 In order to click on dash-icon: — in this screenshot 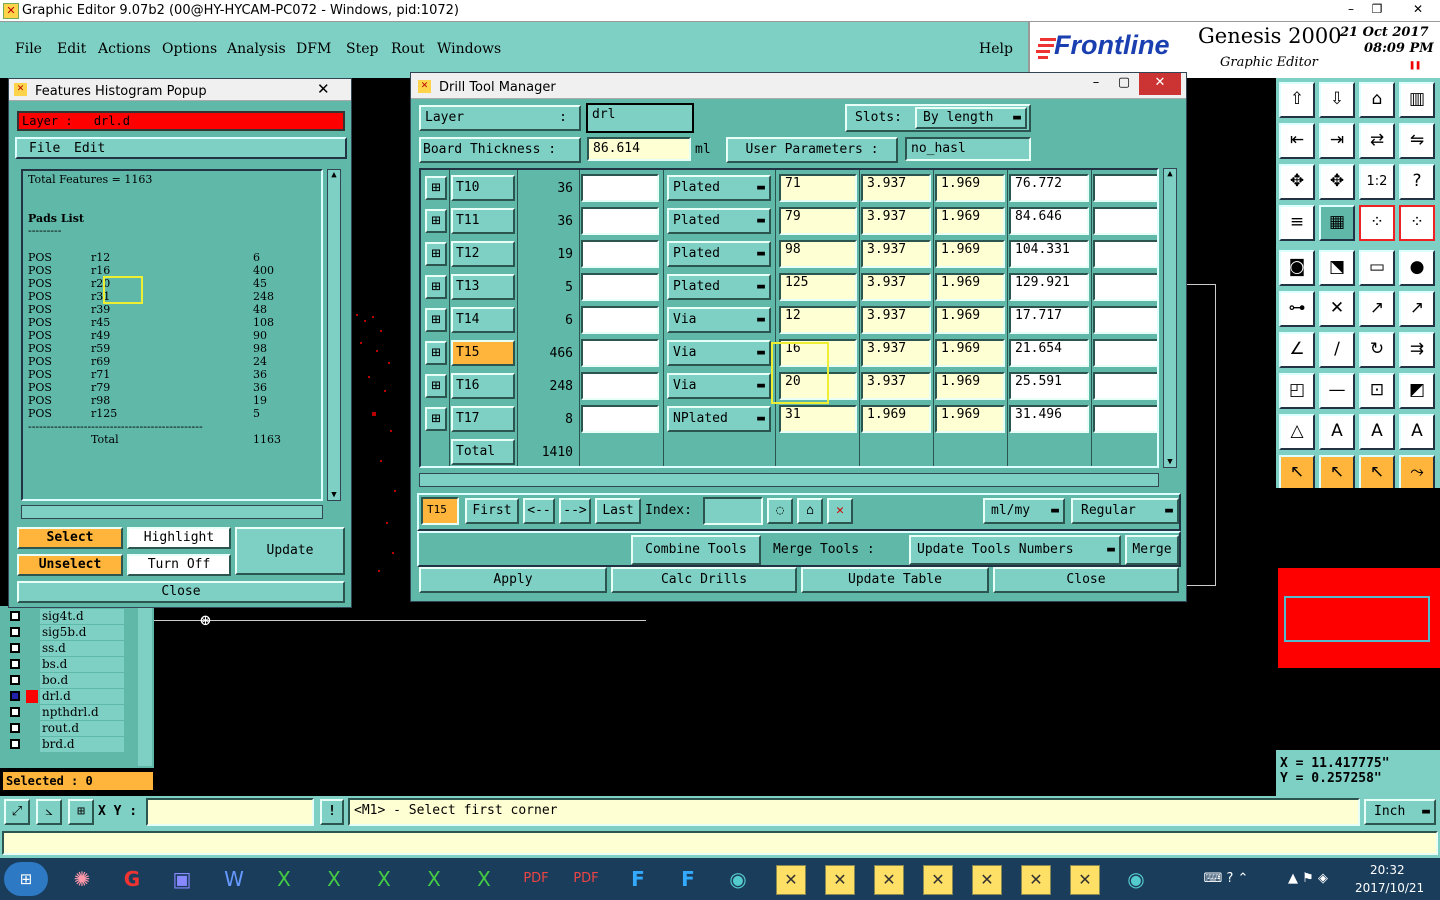, I will do `click(1337, 391)`.